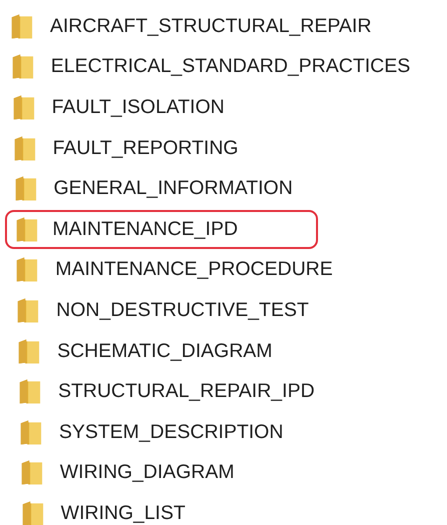 This screenshot has width=447, height=525. What do you see at coordinates (186, 392) in the screenshot?
I see `folder-name: STRUCTURAL_REPAIR_IPD` at bounding box center [186, 392].